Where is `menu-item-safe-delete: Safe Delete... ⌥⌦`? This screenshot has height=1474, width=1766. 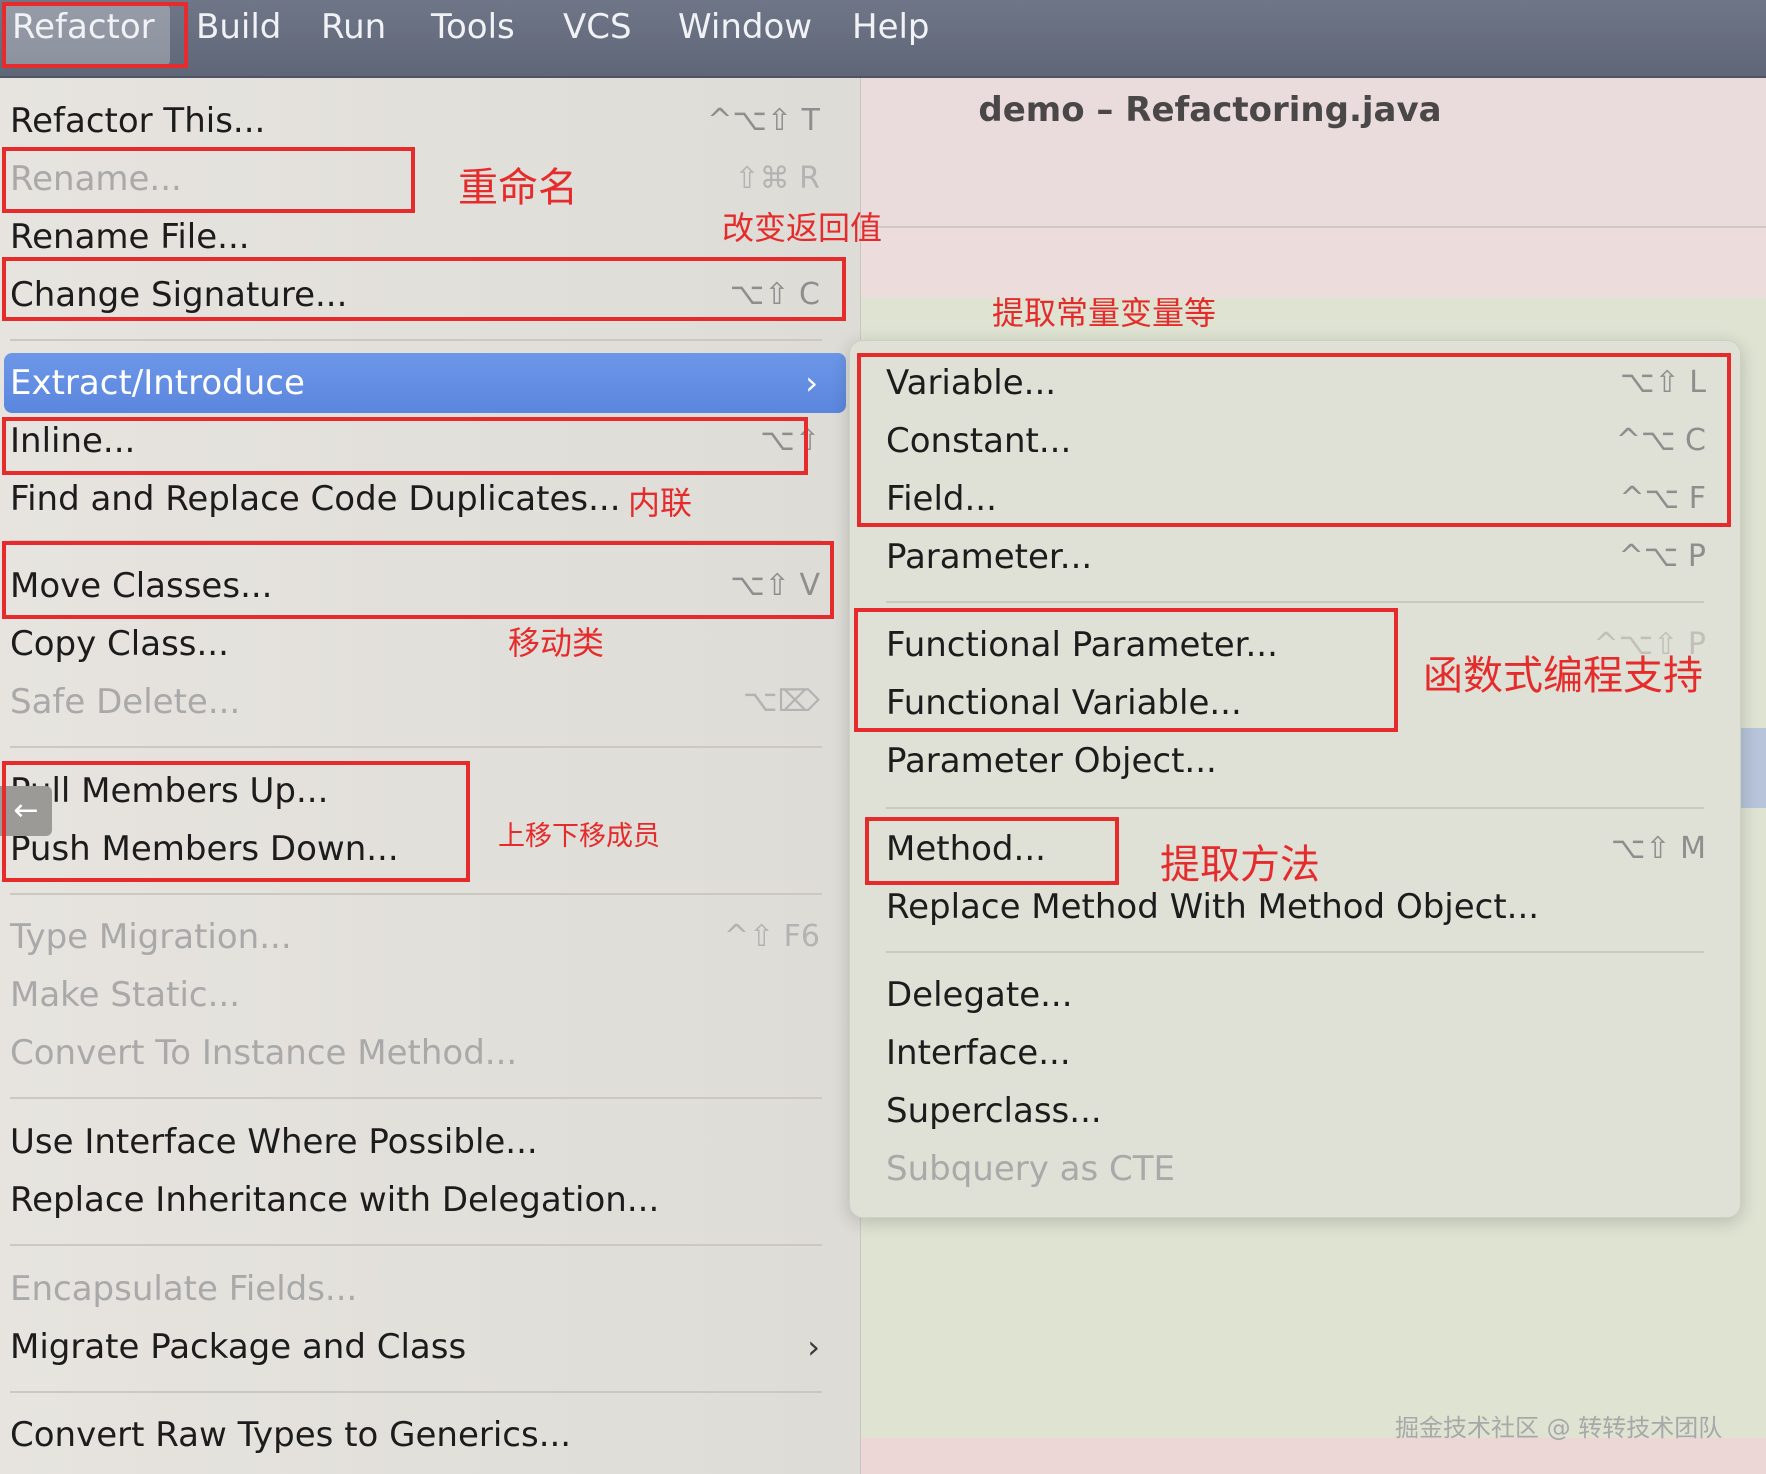
menu-item-safe-delete: Safe Delete... ⌥⌦ is located at coordinates (430, 702).